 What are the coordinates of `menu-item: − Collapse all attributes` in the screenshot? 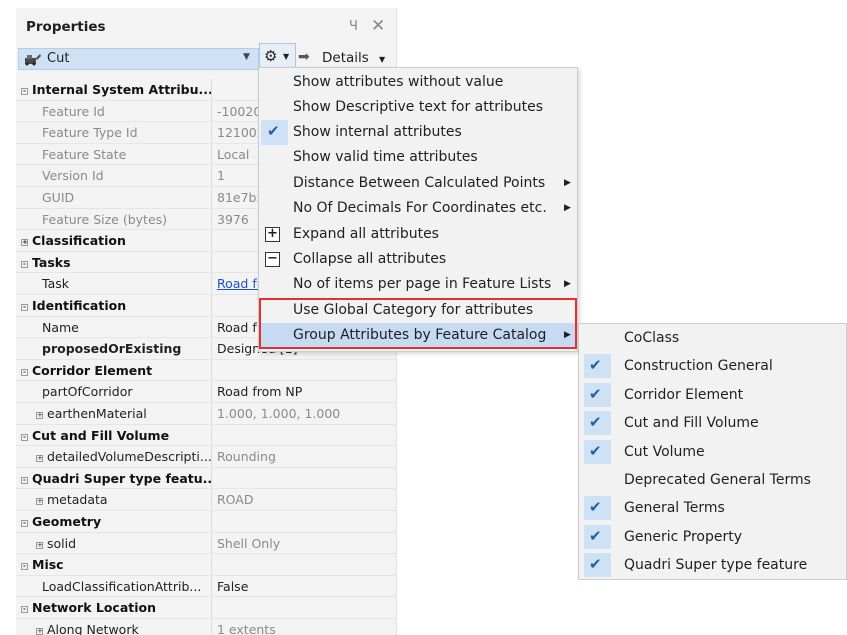 It's located at (418, 259).